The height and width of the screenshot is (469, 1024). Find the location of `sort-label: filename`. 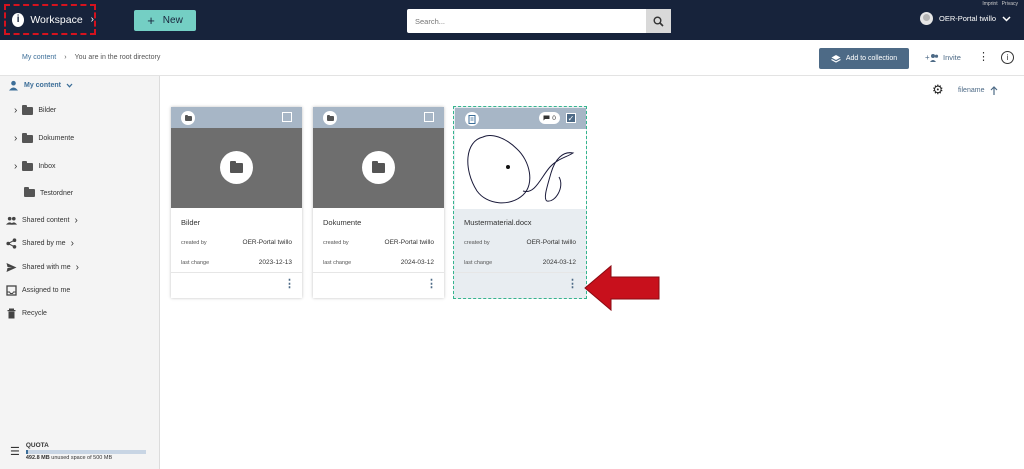

sort-label: filename is located at coordinates (971, 90).